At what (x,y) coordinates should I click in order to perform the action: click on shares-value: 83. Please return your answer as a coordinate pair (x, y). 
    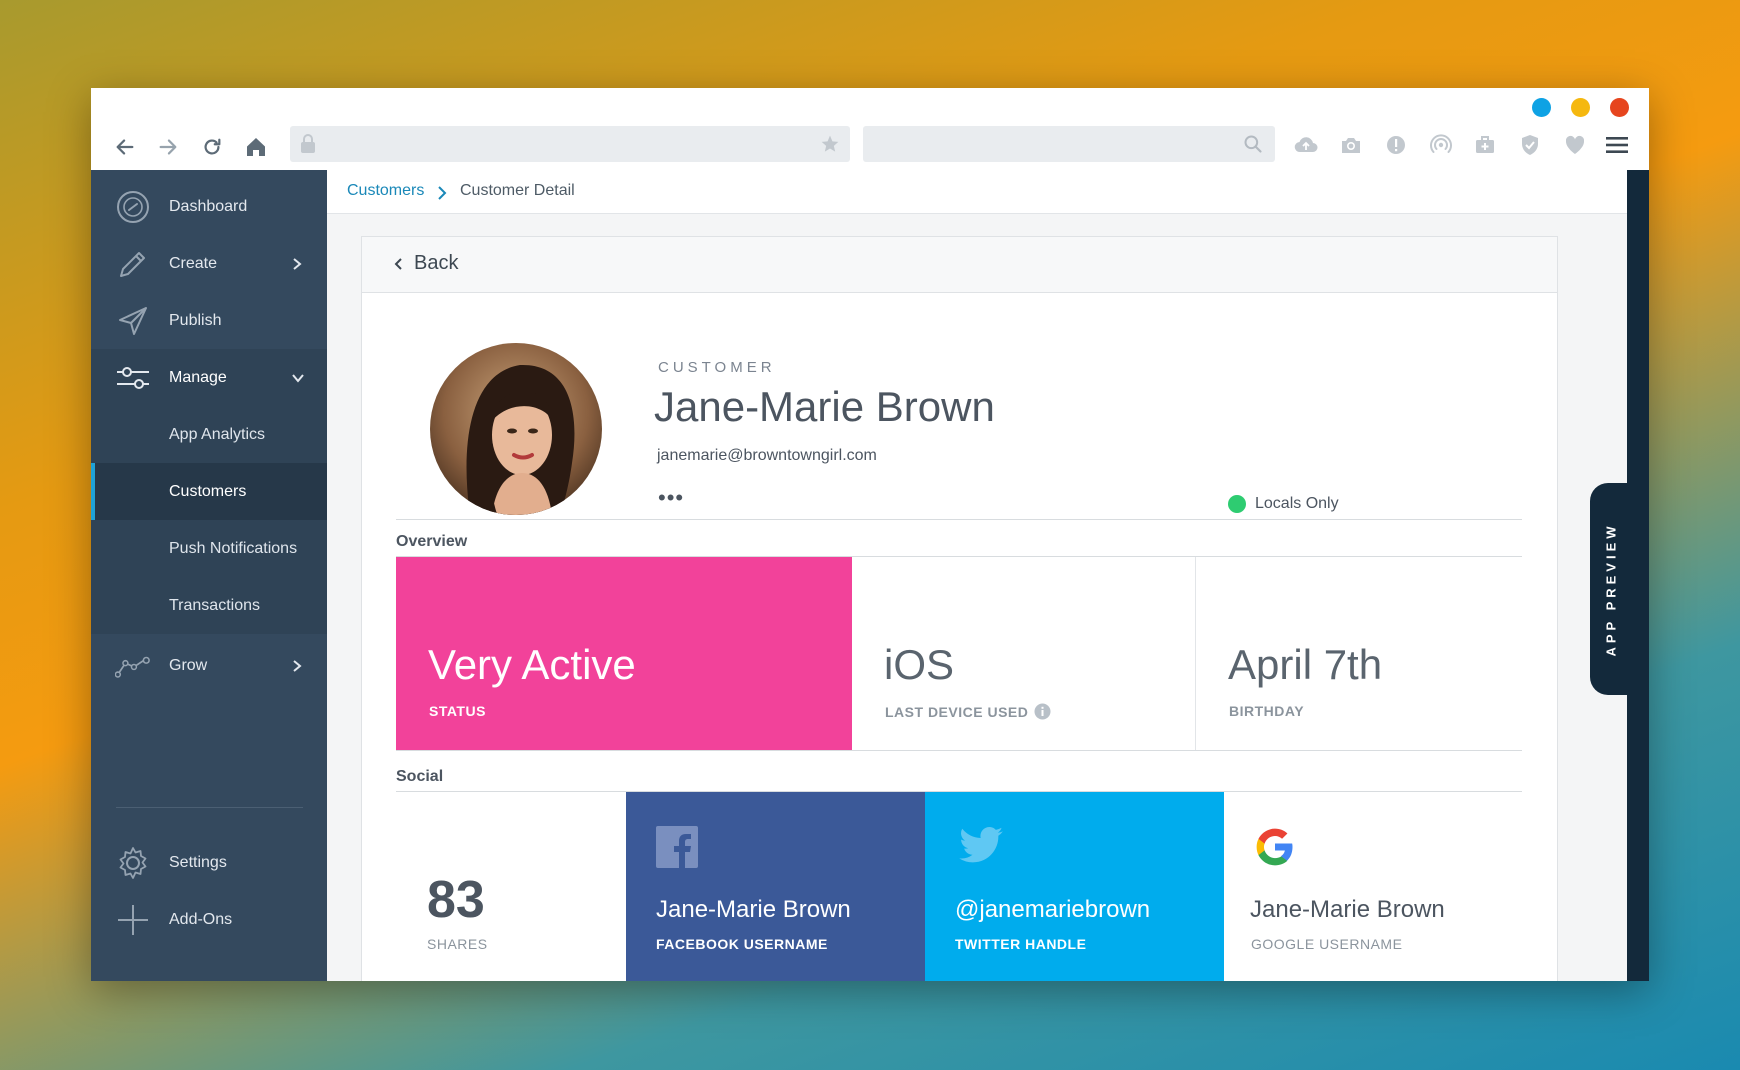
    Looking at the image, I should click on (456, 900).